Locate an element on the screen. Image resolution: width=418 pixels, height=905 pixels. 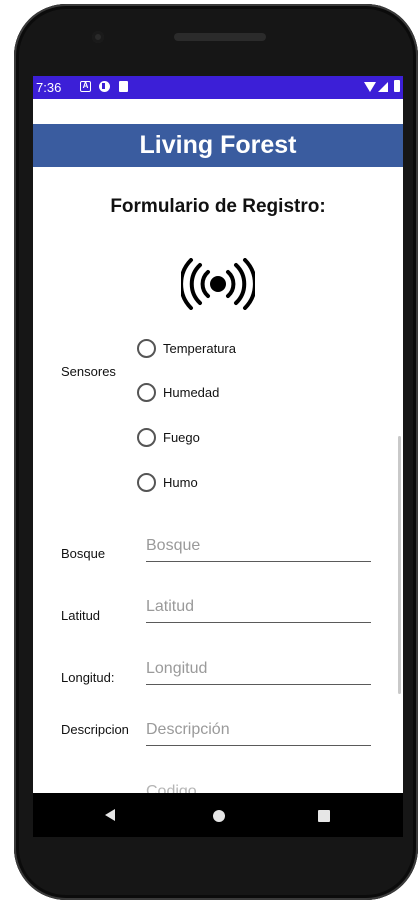
latitud-label: Latitud is located at coordinates (81, 615).